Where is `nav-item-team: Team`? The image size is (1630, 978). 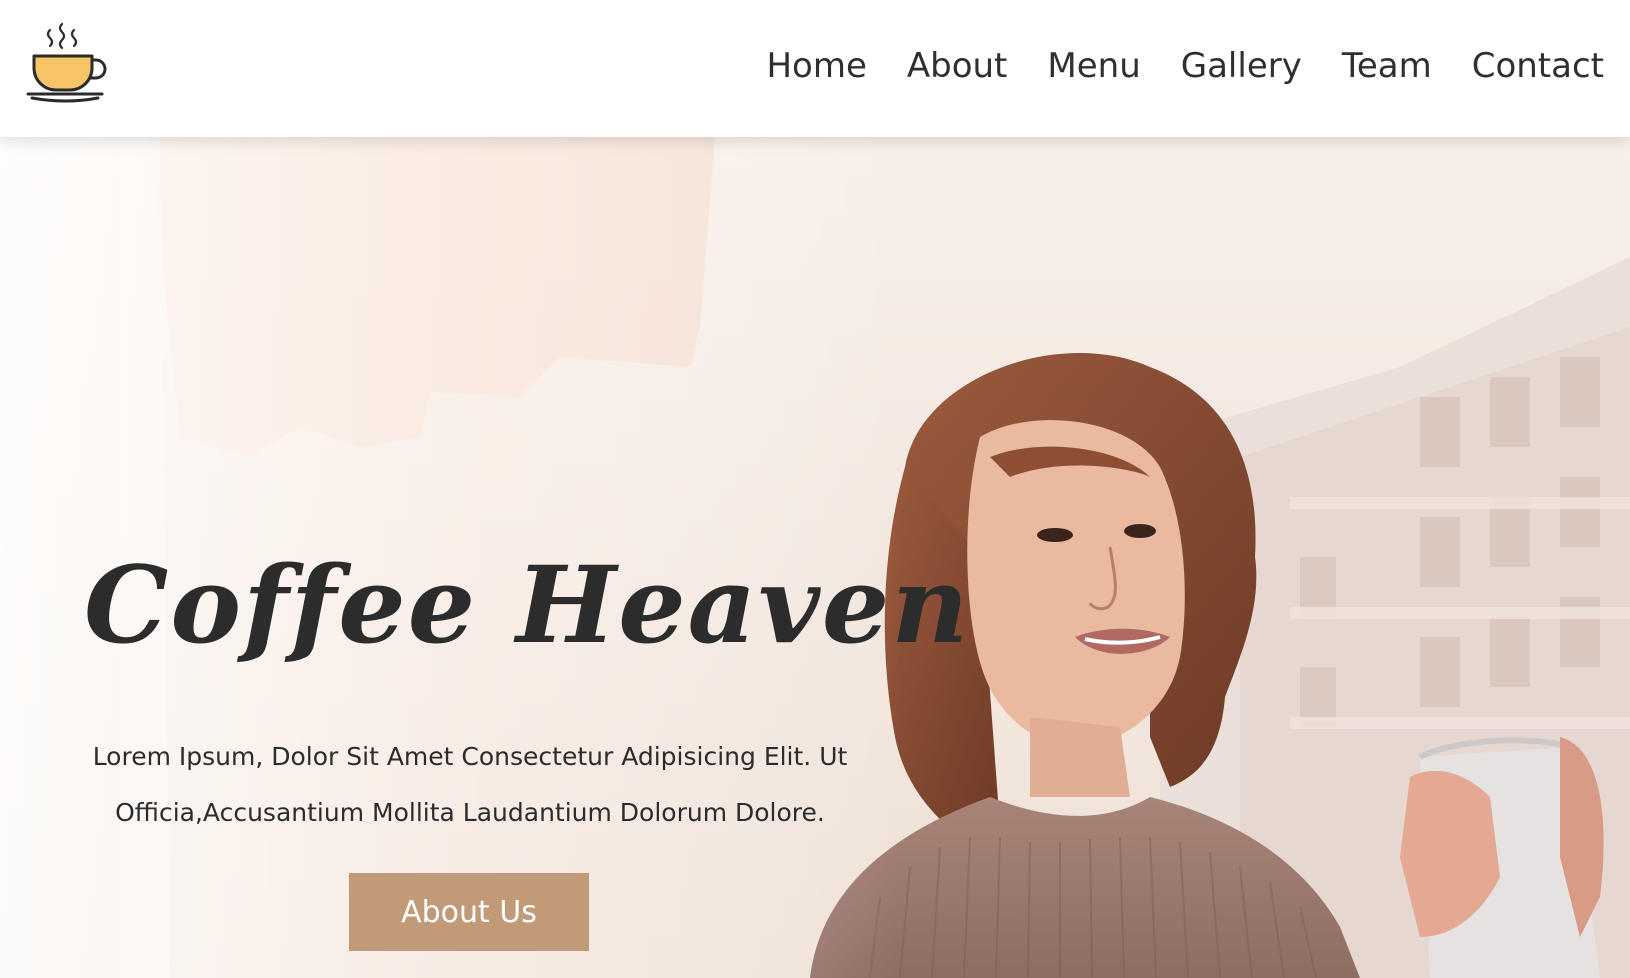
nav-item-team: Team is located at coordinates (1387, 66).